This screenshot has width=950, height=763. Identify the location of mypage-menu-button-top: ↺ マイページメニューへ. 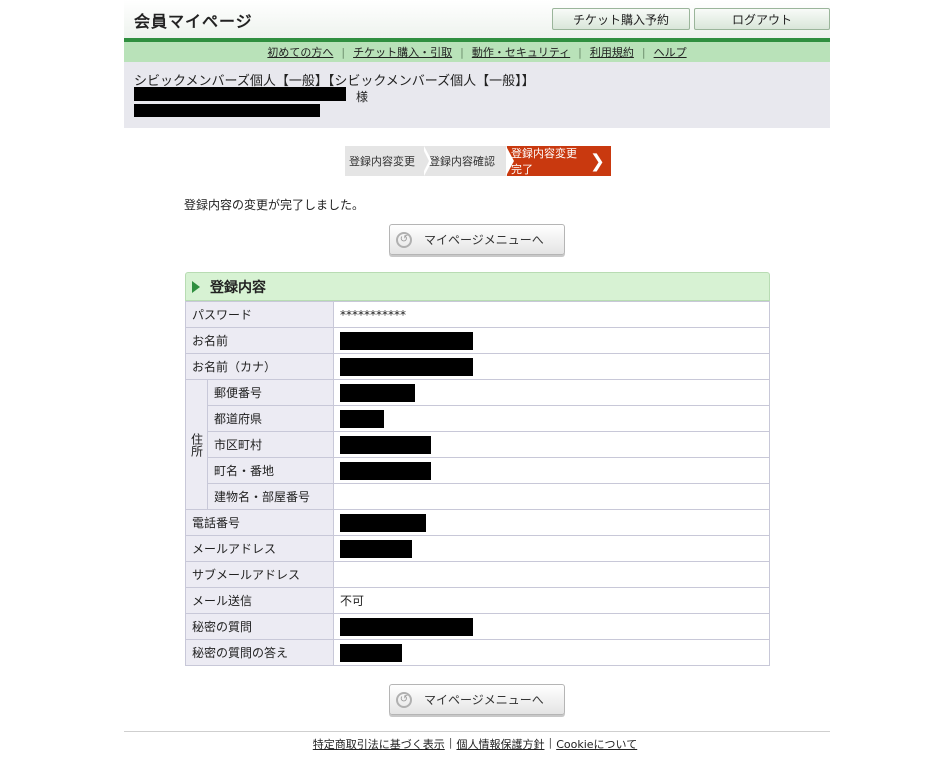
(477, 239).